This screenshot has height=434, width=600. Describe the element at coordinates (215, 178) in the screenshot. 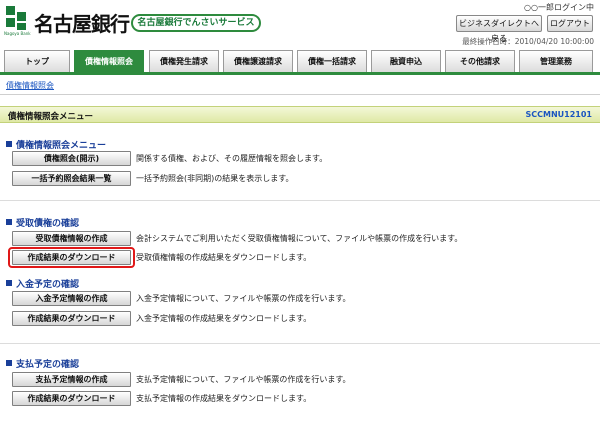

I see `bulk-reservation-results-desc: 一括予約照会(非同期)の結果を表示します。` at that location.